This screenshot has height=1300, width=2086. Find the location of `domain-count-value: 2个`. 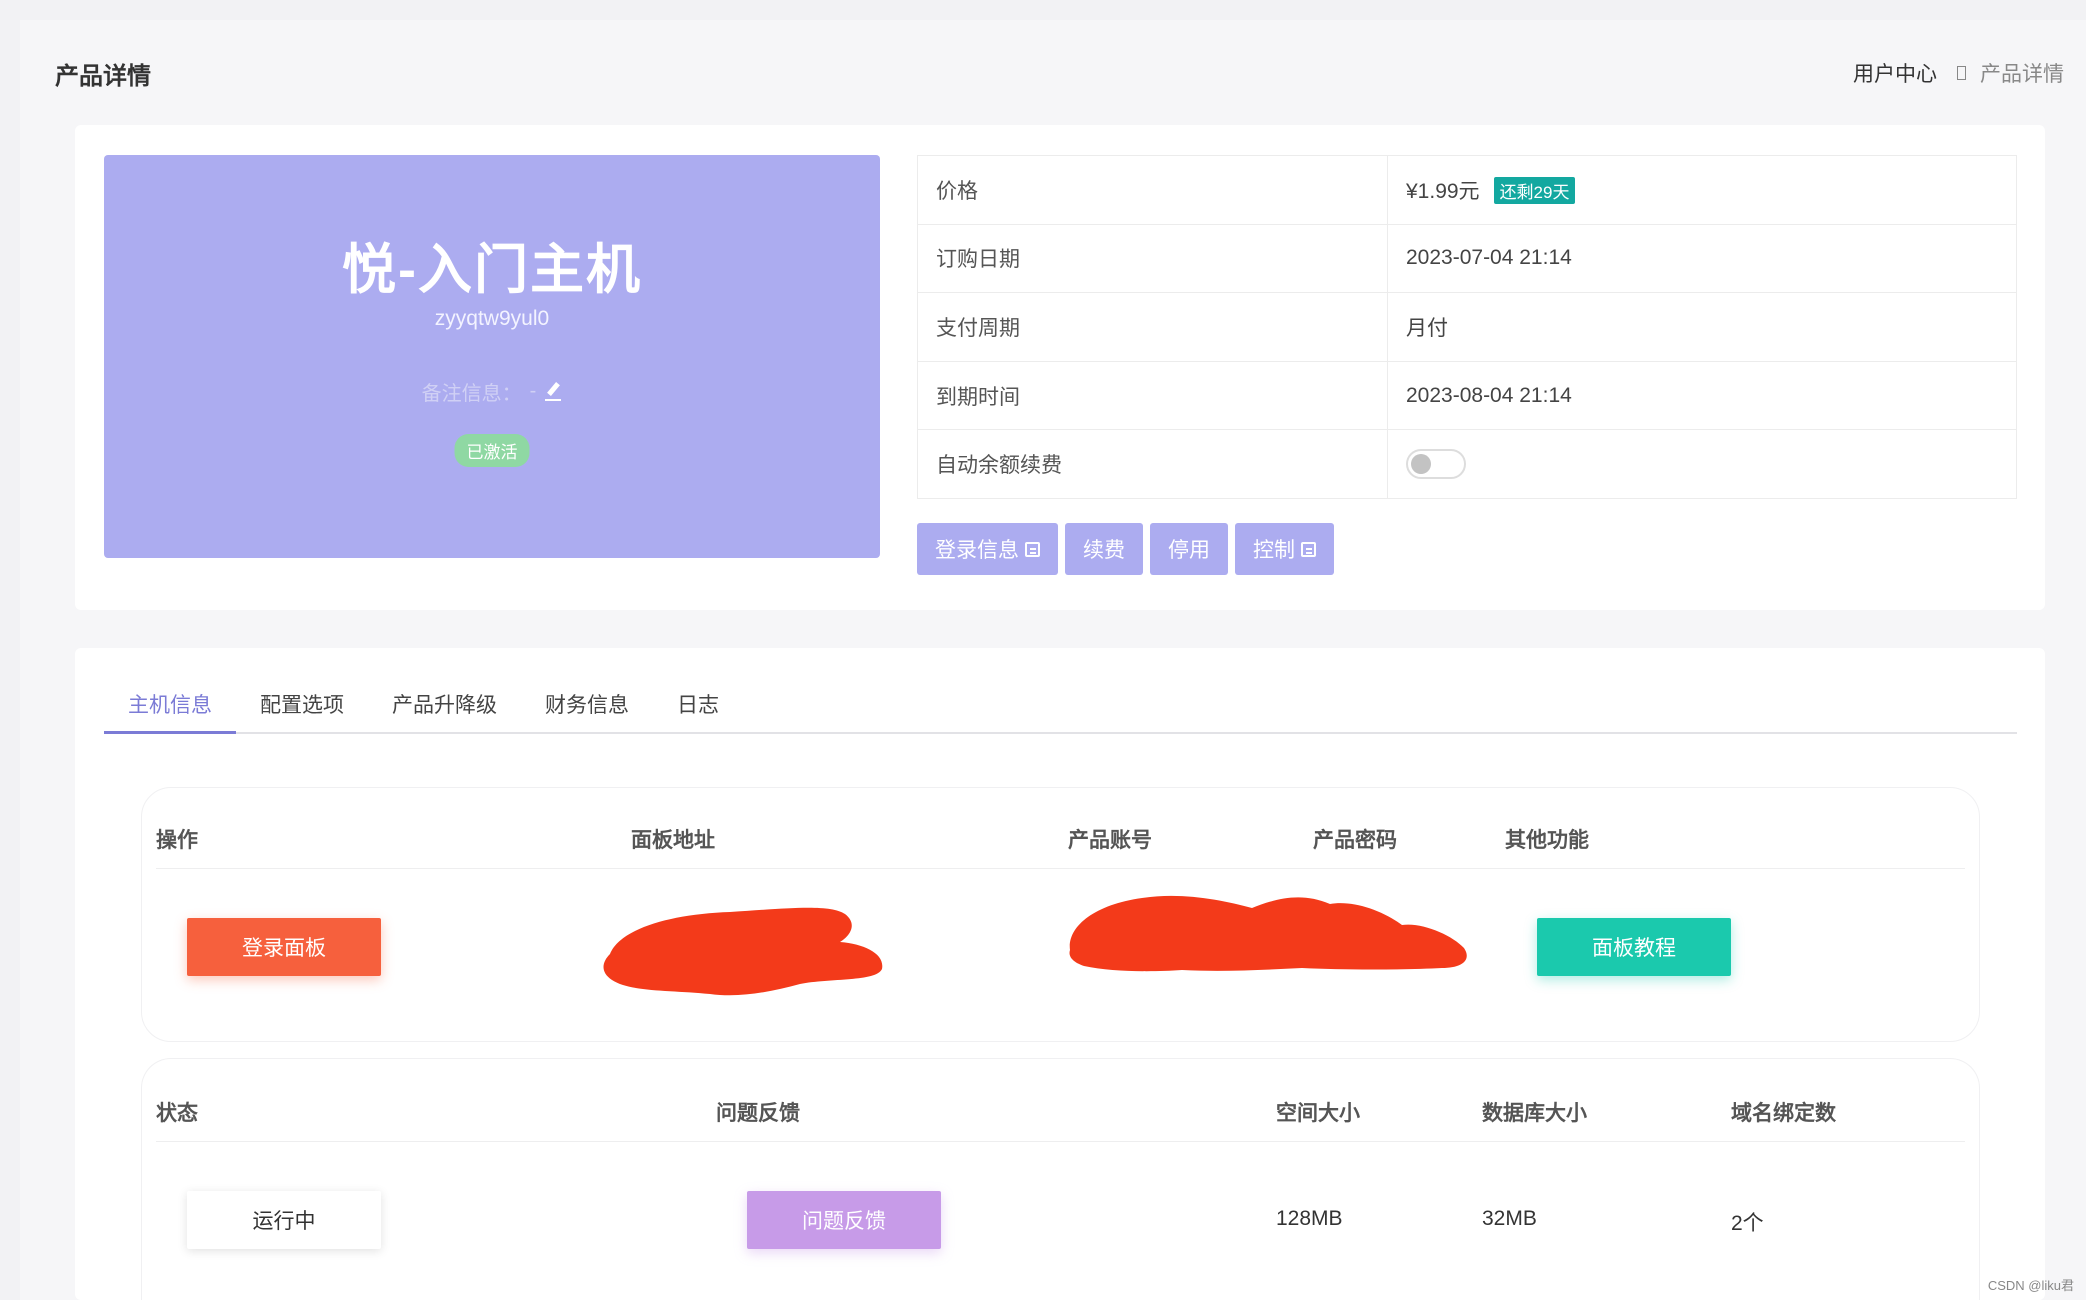

domain-count-value: 2个 is located at coordinates (1747, 1223).